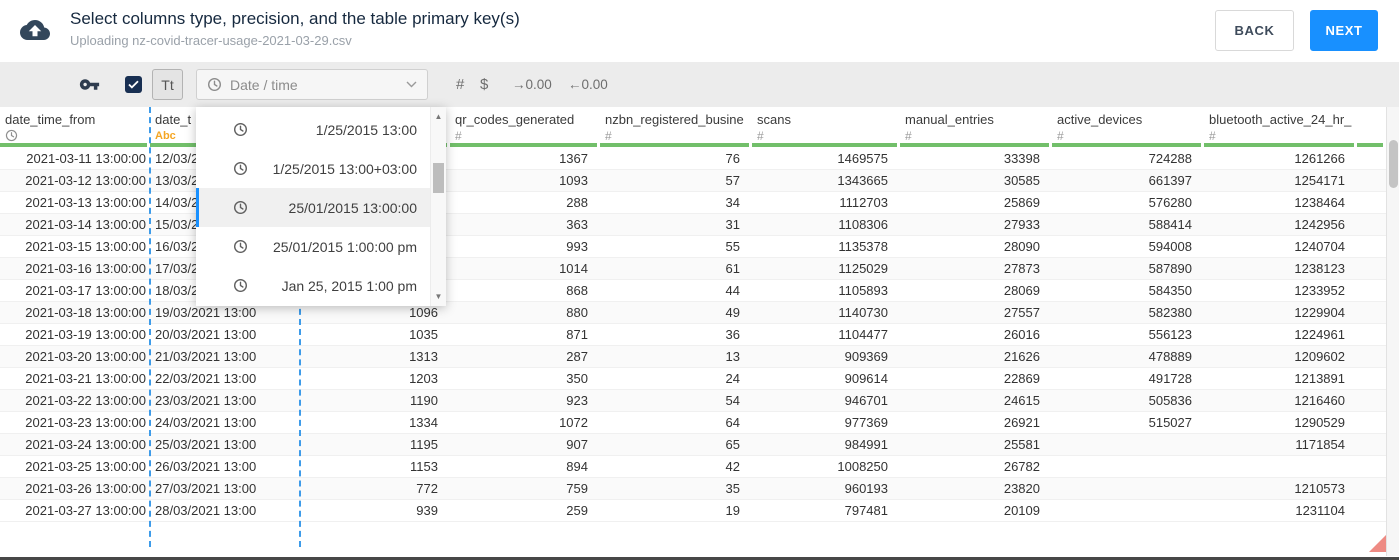  I want to click on dropdown-scrollbar-thumb, so click(438, 178).